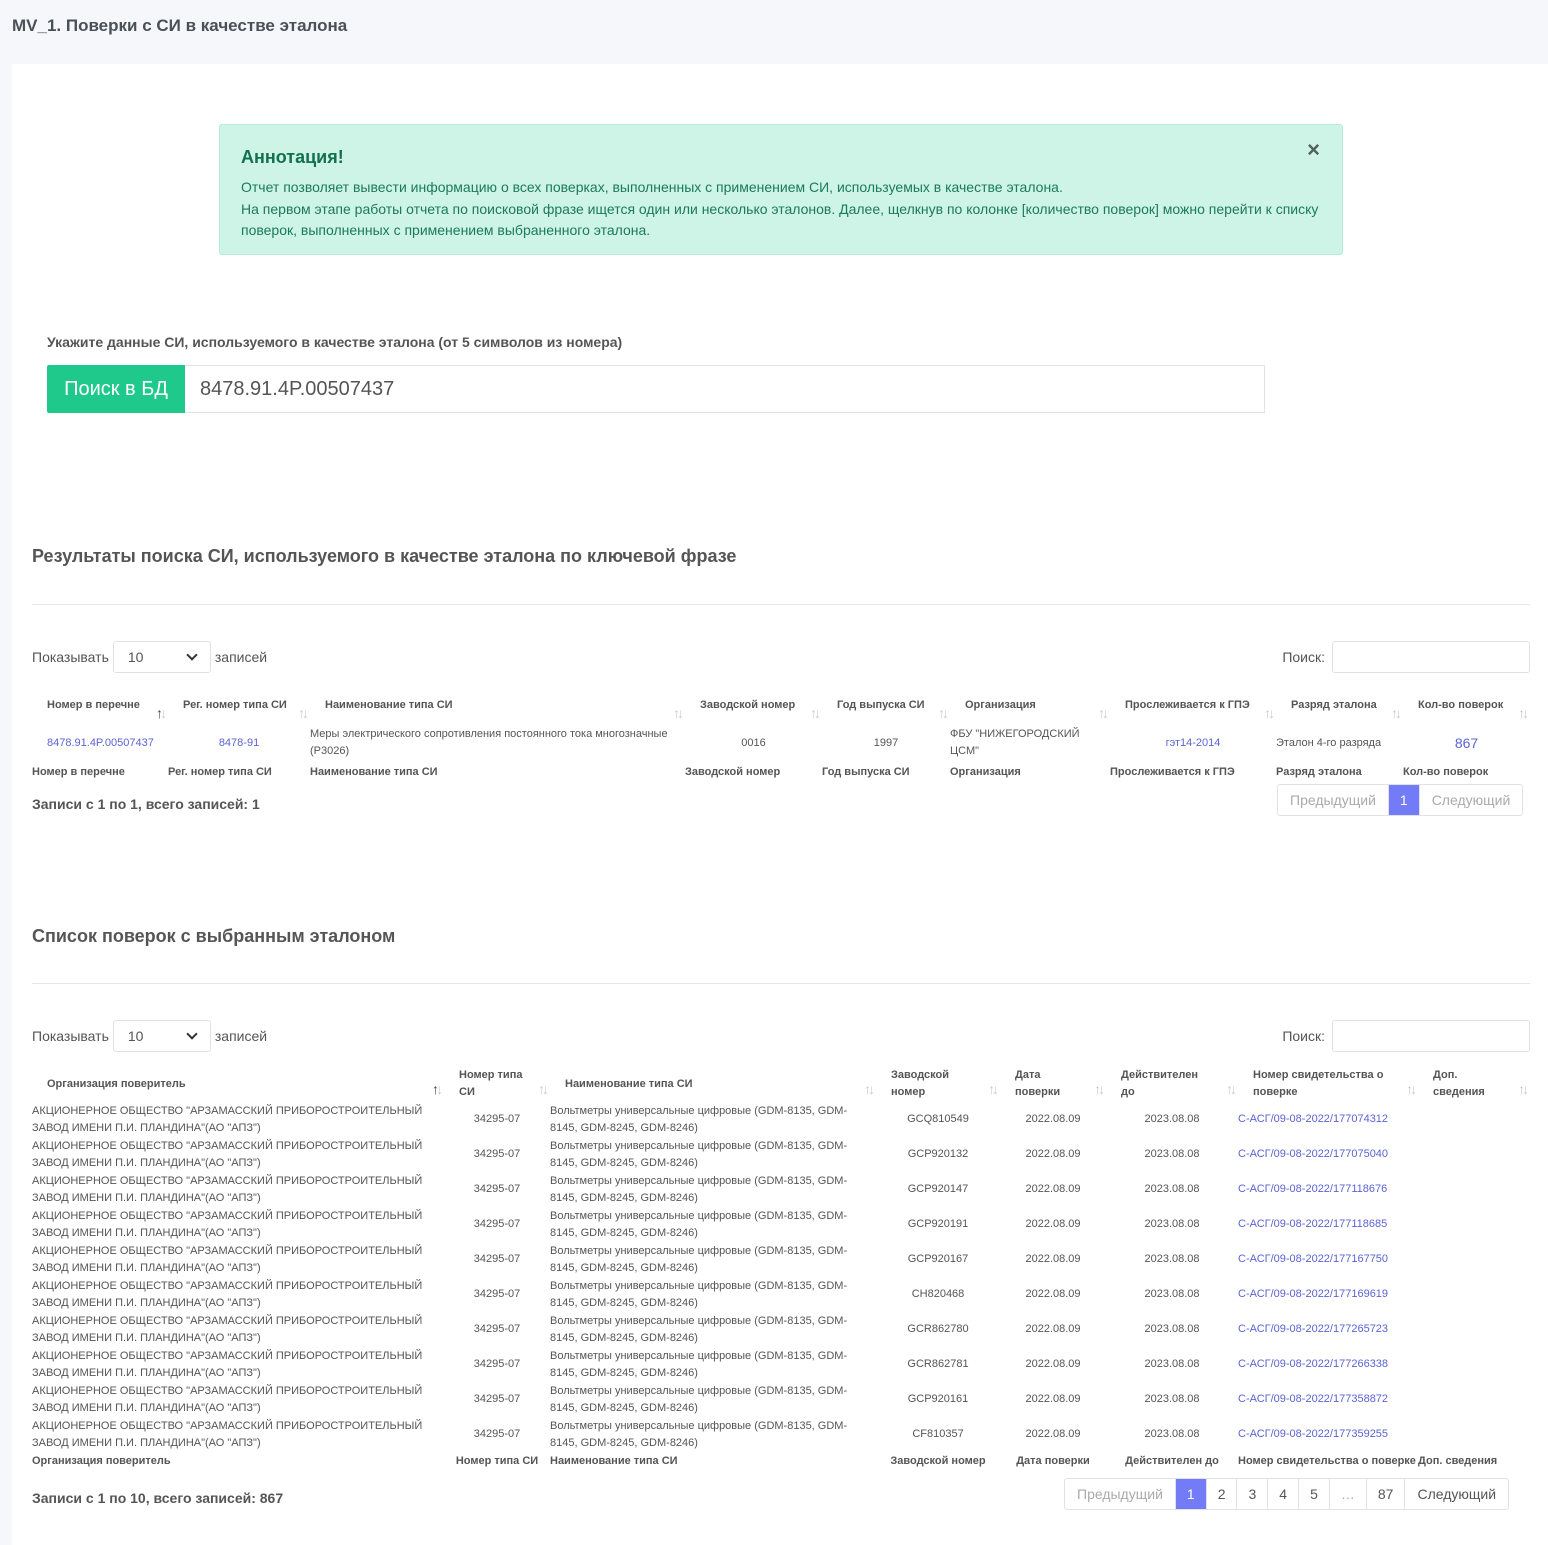  I want to click on col-header-extra: Доп. сведения ↑↓, so click(1474, 1084).